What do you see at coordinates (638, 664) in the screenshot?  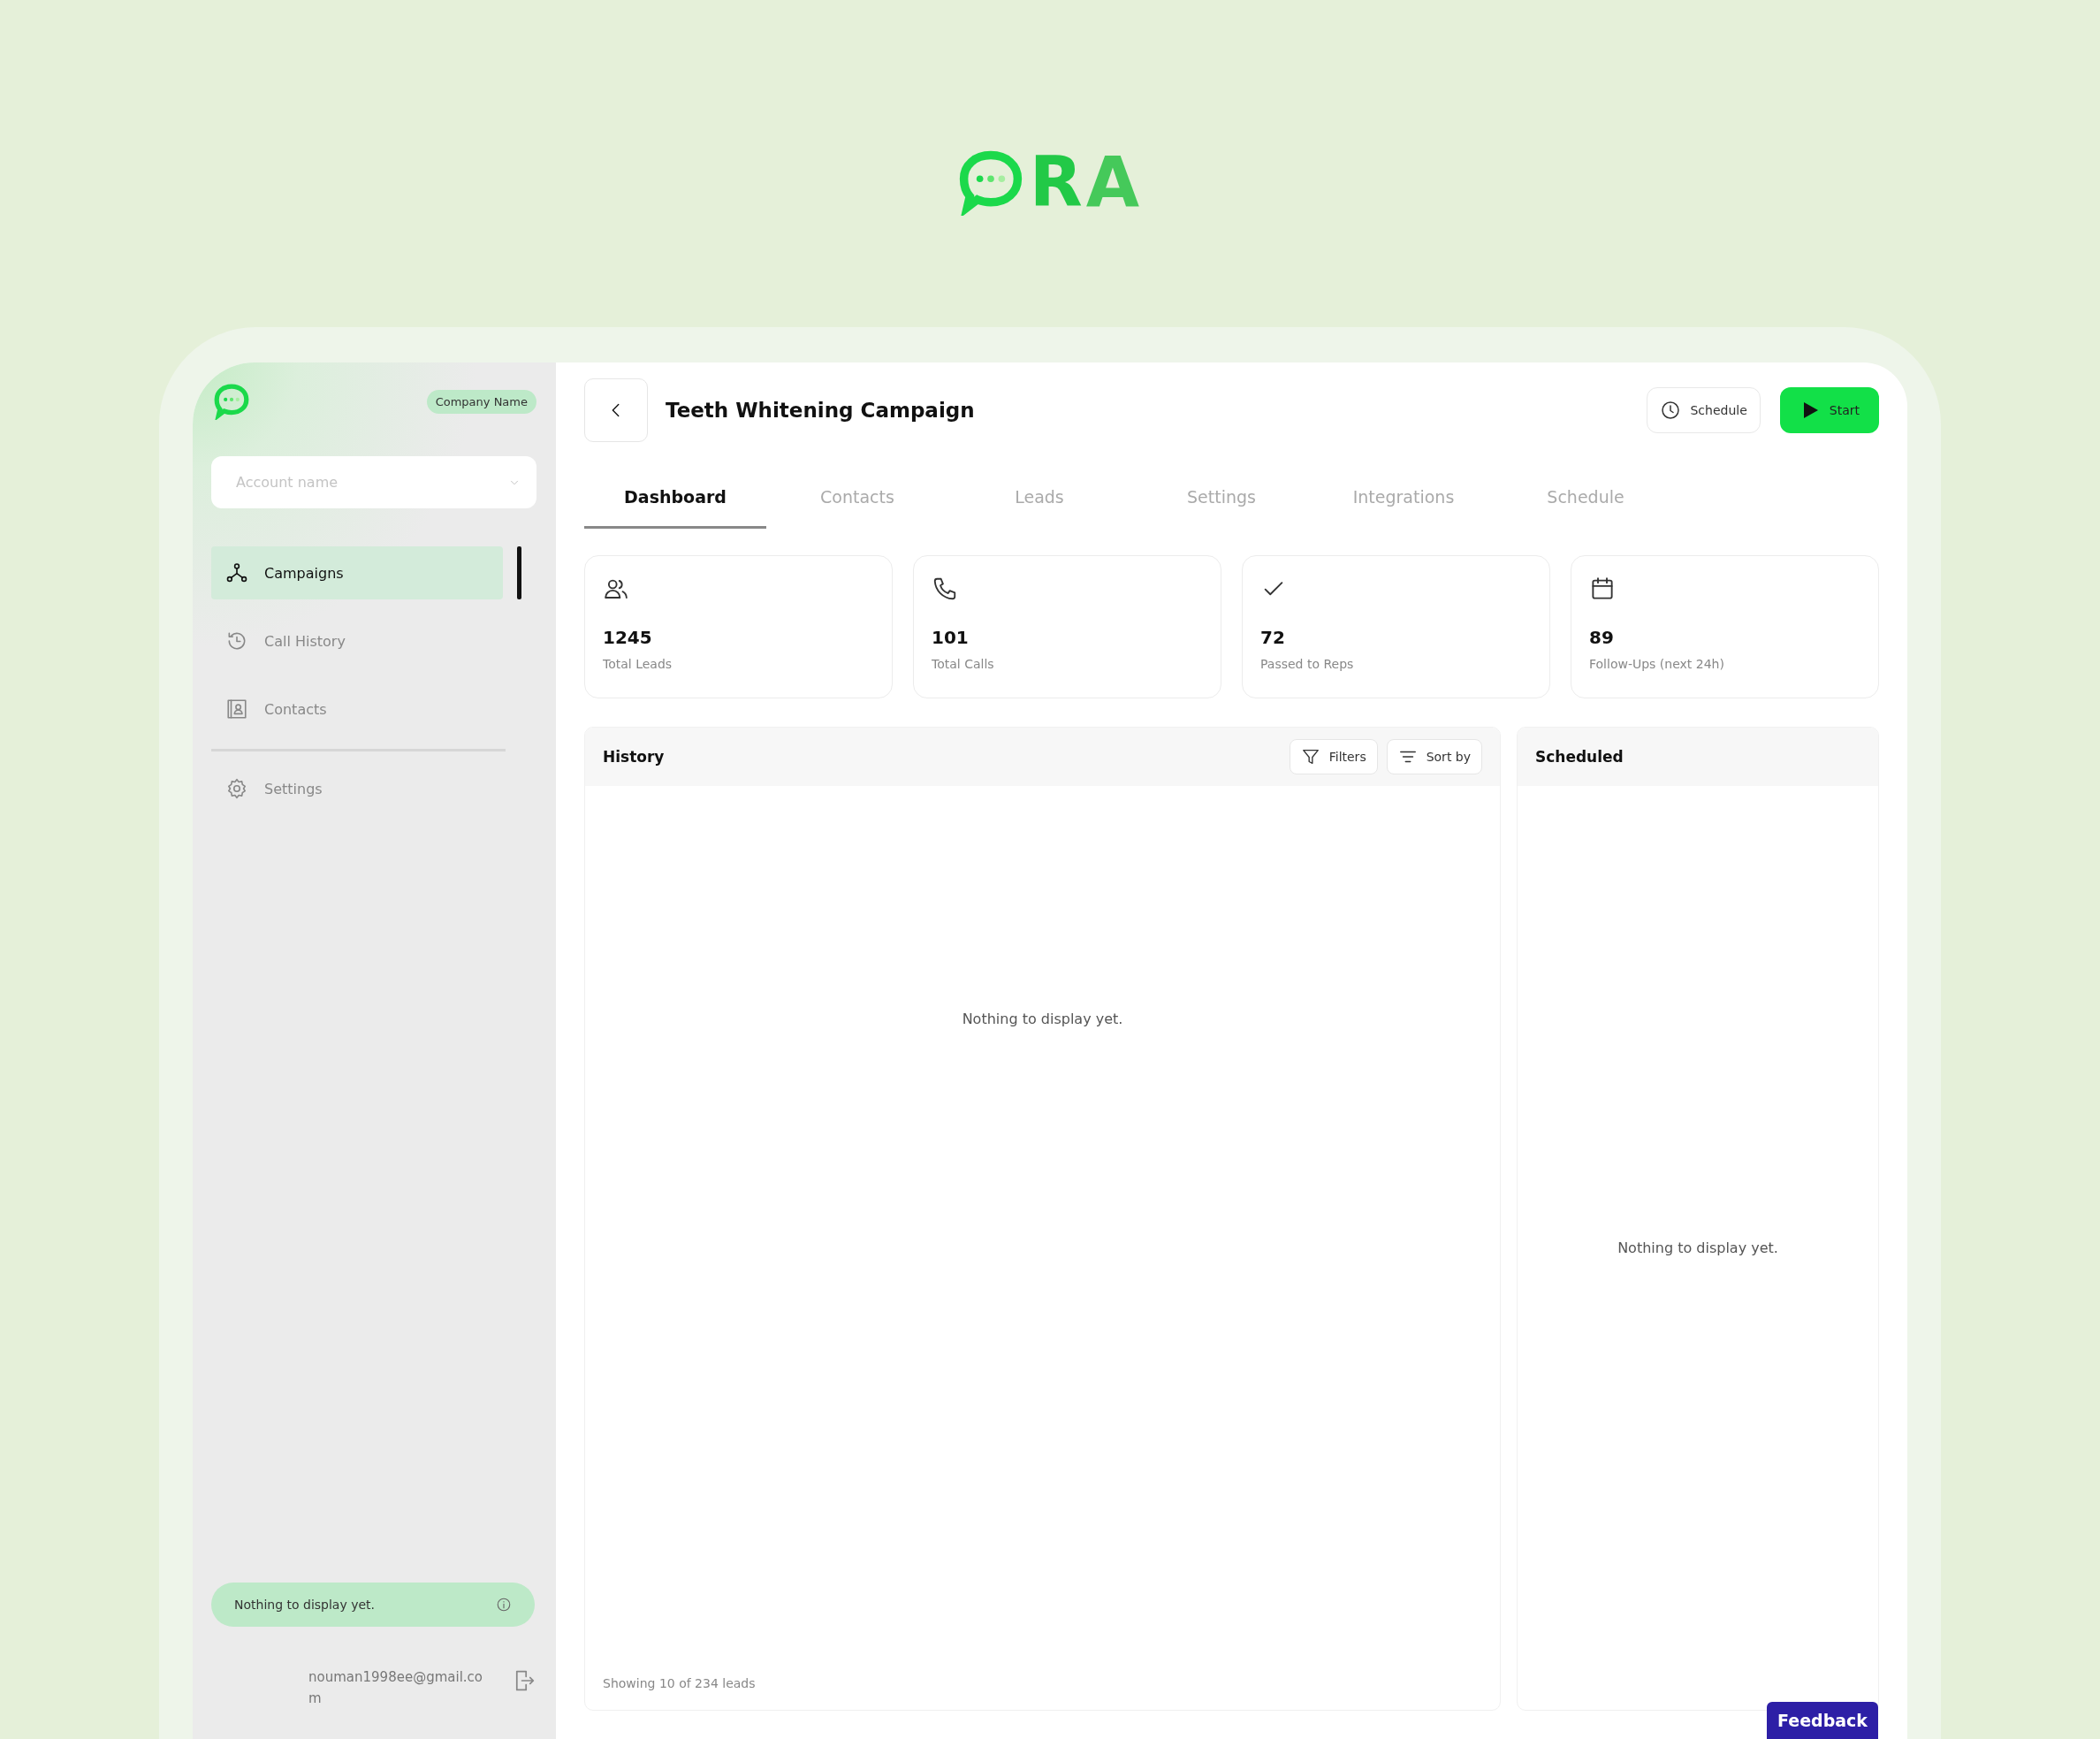 I see `stat-label: Total Leads` at bounding box center [638, 664].